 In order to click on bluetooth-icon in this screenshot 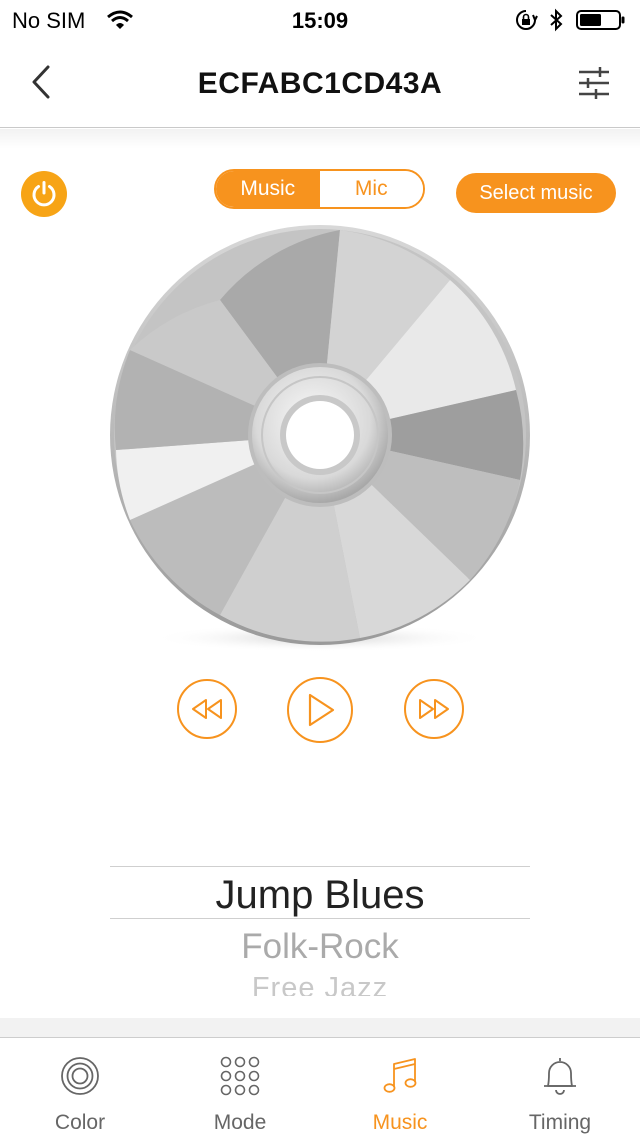, I will do `click(556, 20)`.